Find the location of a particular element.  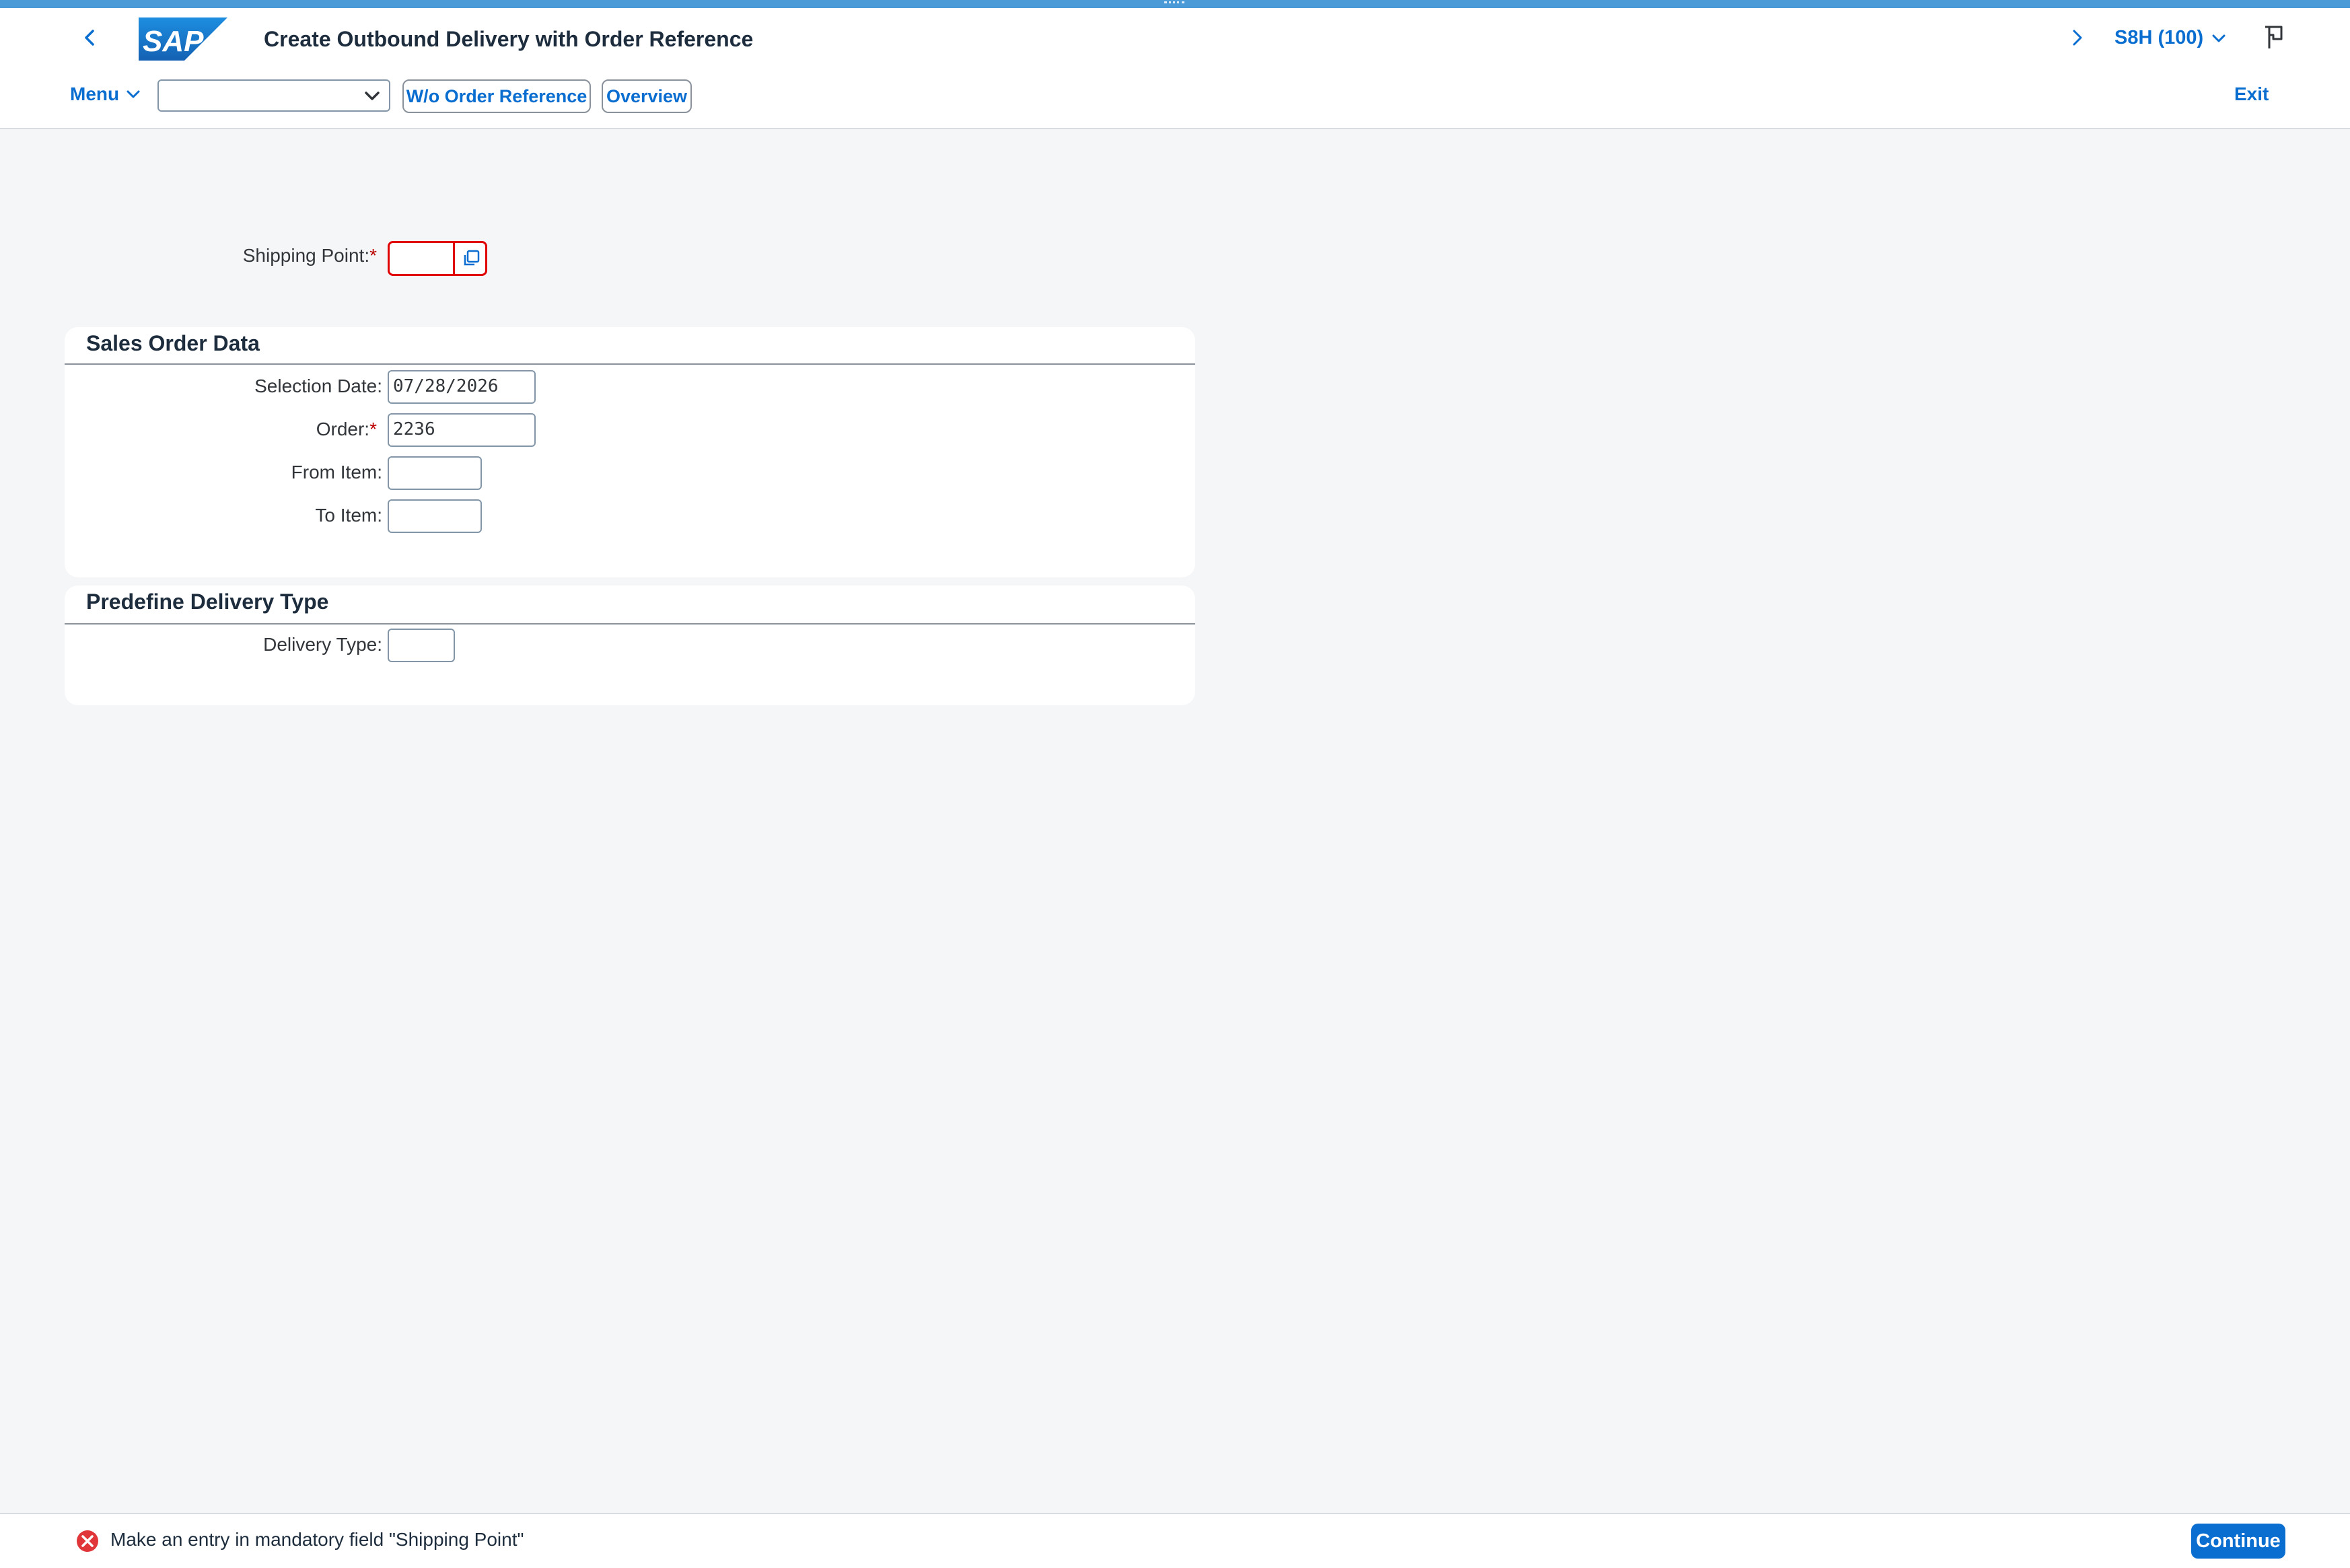

shipping-point-field is located at coordinates (438, 258).